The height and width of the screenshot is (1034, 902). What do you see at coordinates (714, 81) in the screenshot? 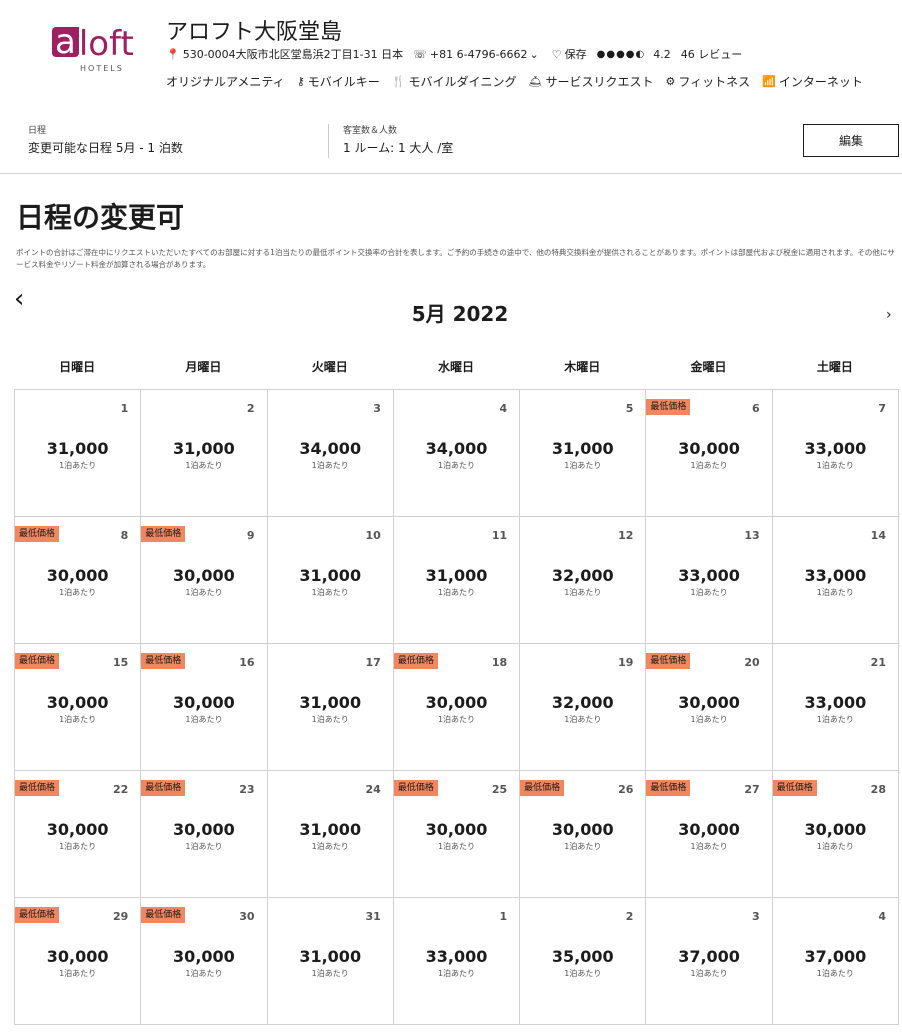
I see `amenity-label: フィットネス` at bounding box center [714, 81].